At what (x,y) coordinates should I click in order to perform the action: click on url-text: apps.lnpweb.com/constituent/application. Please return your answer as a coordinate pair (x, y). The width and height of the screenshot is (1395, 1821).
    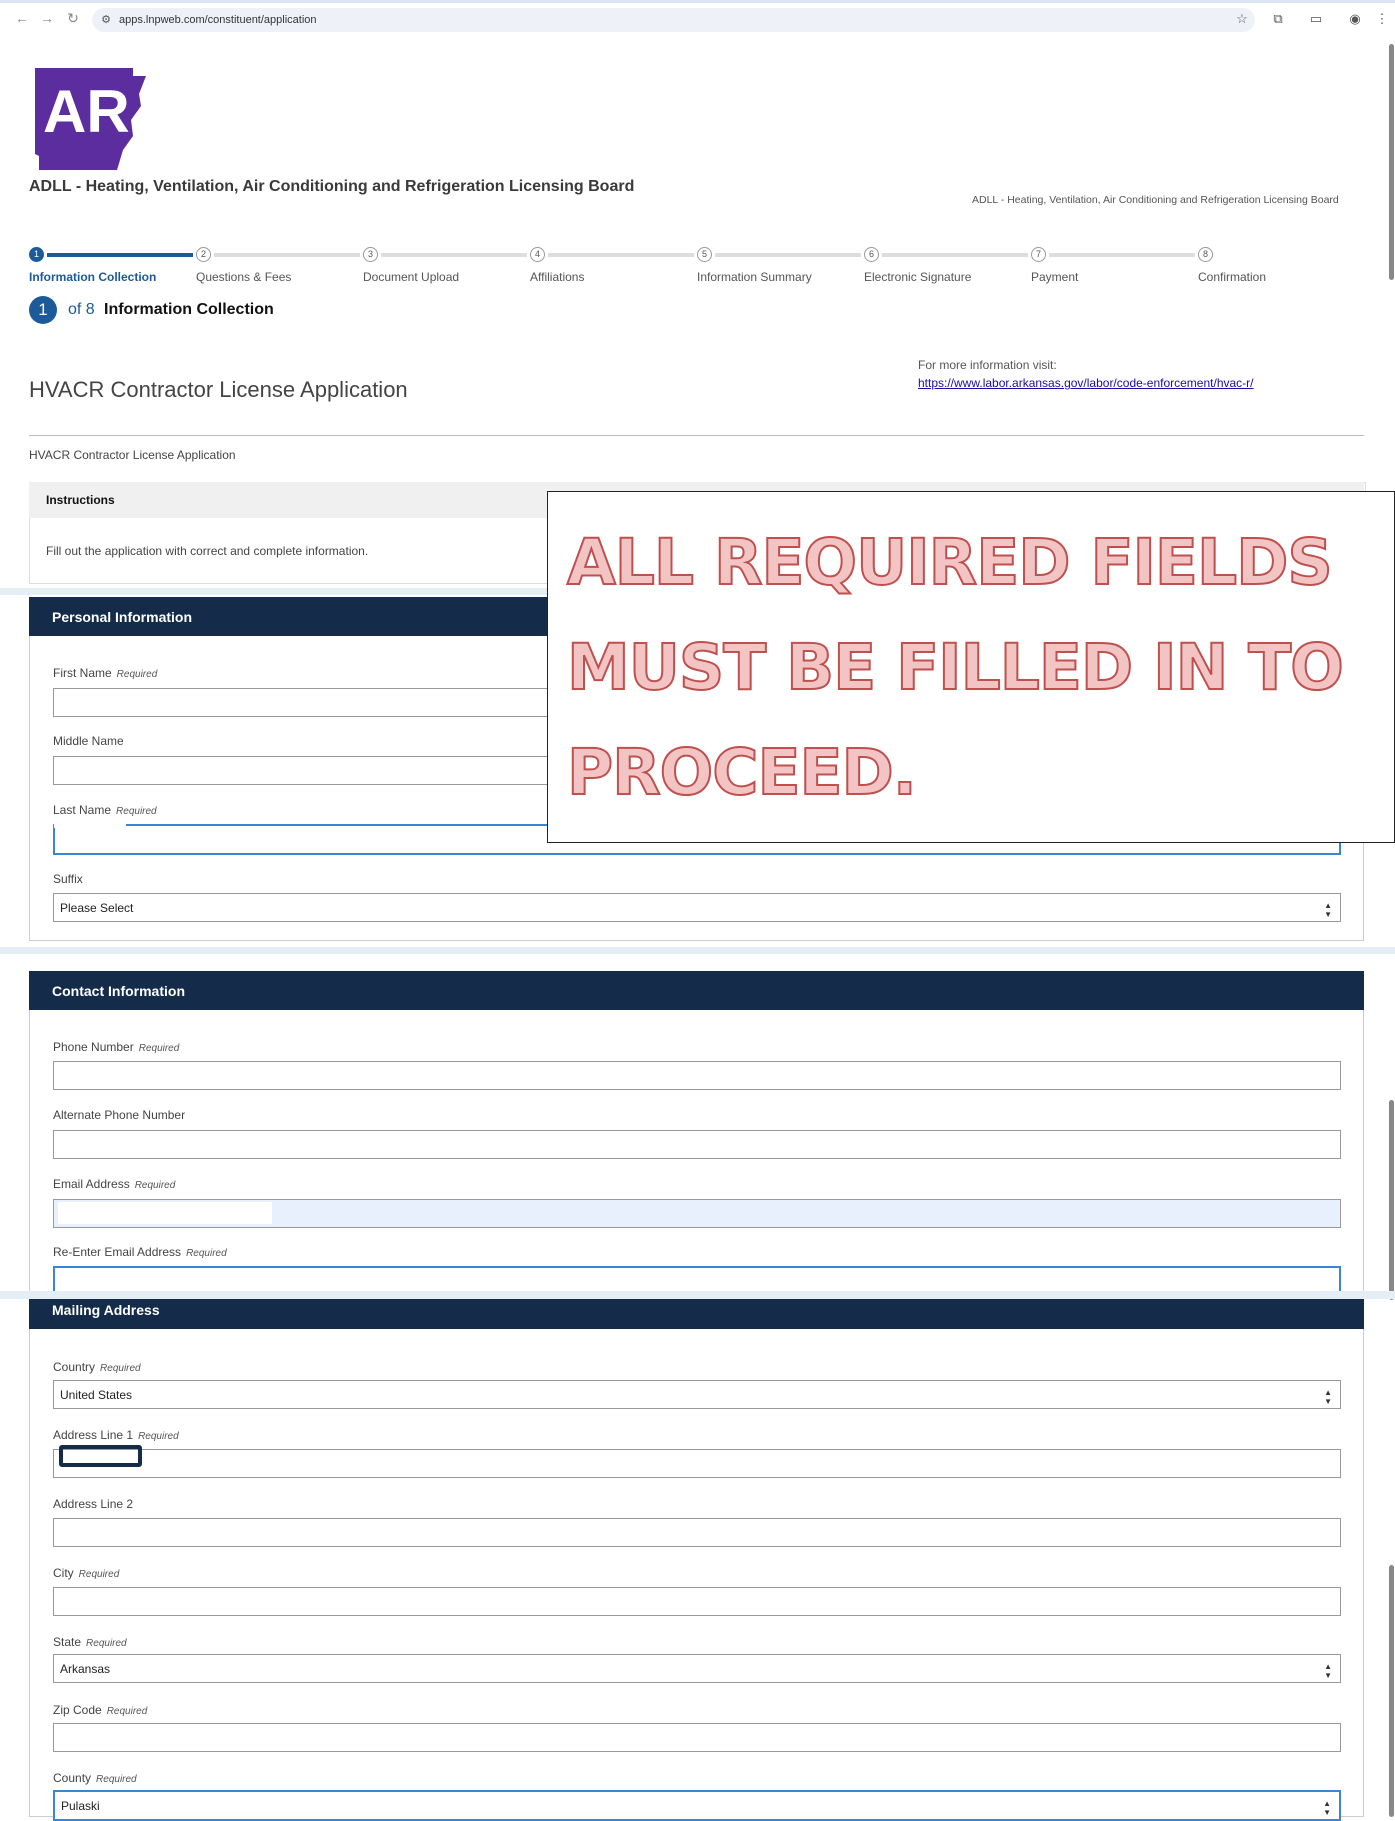
    Looking at the image, I should click on (218, 20).